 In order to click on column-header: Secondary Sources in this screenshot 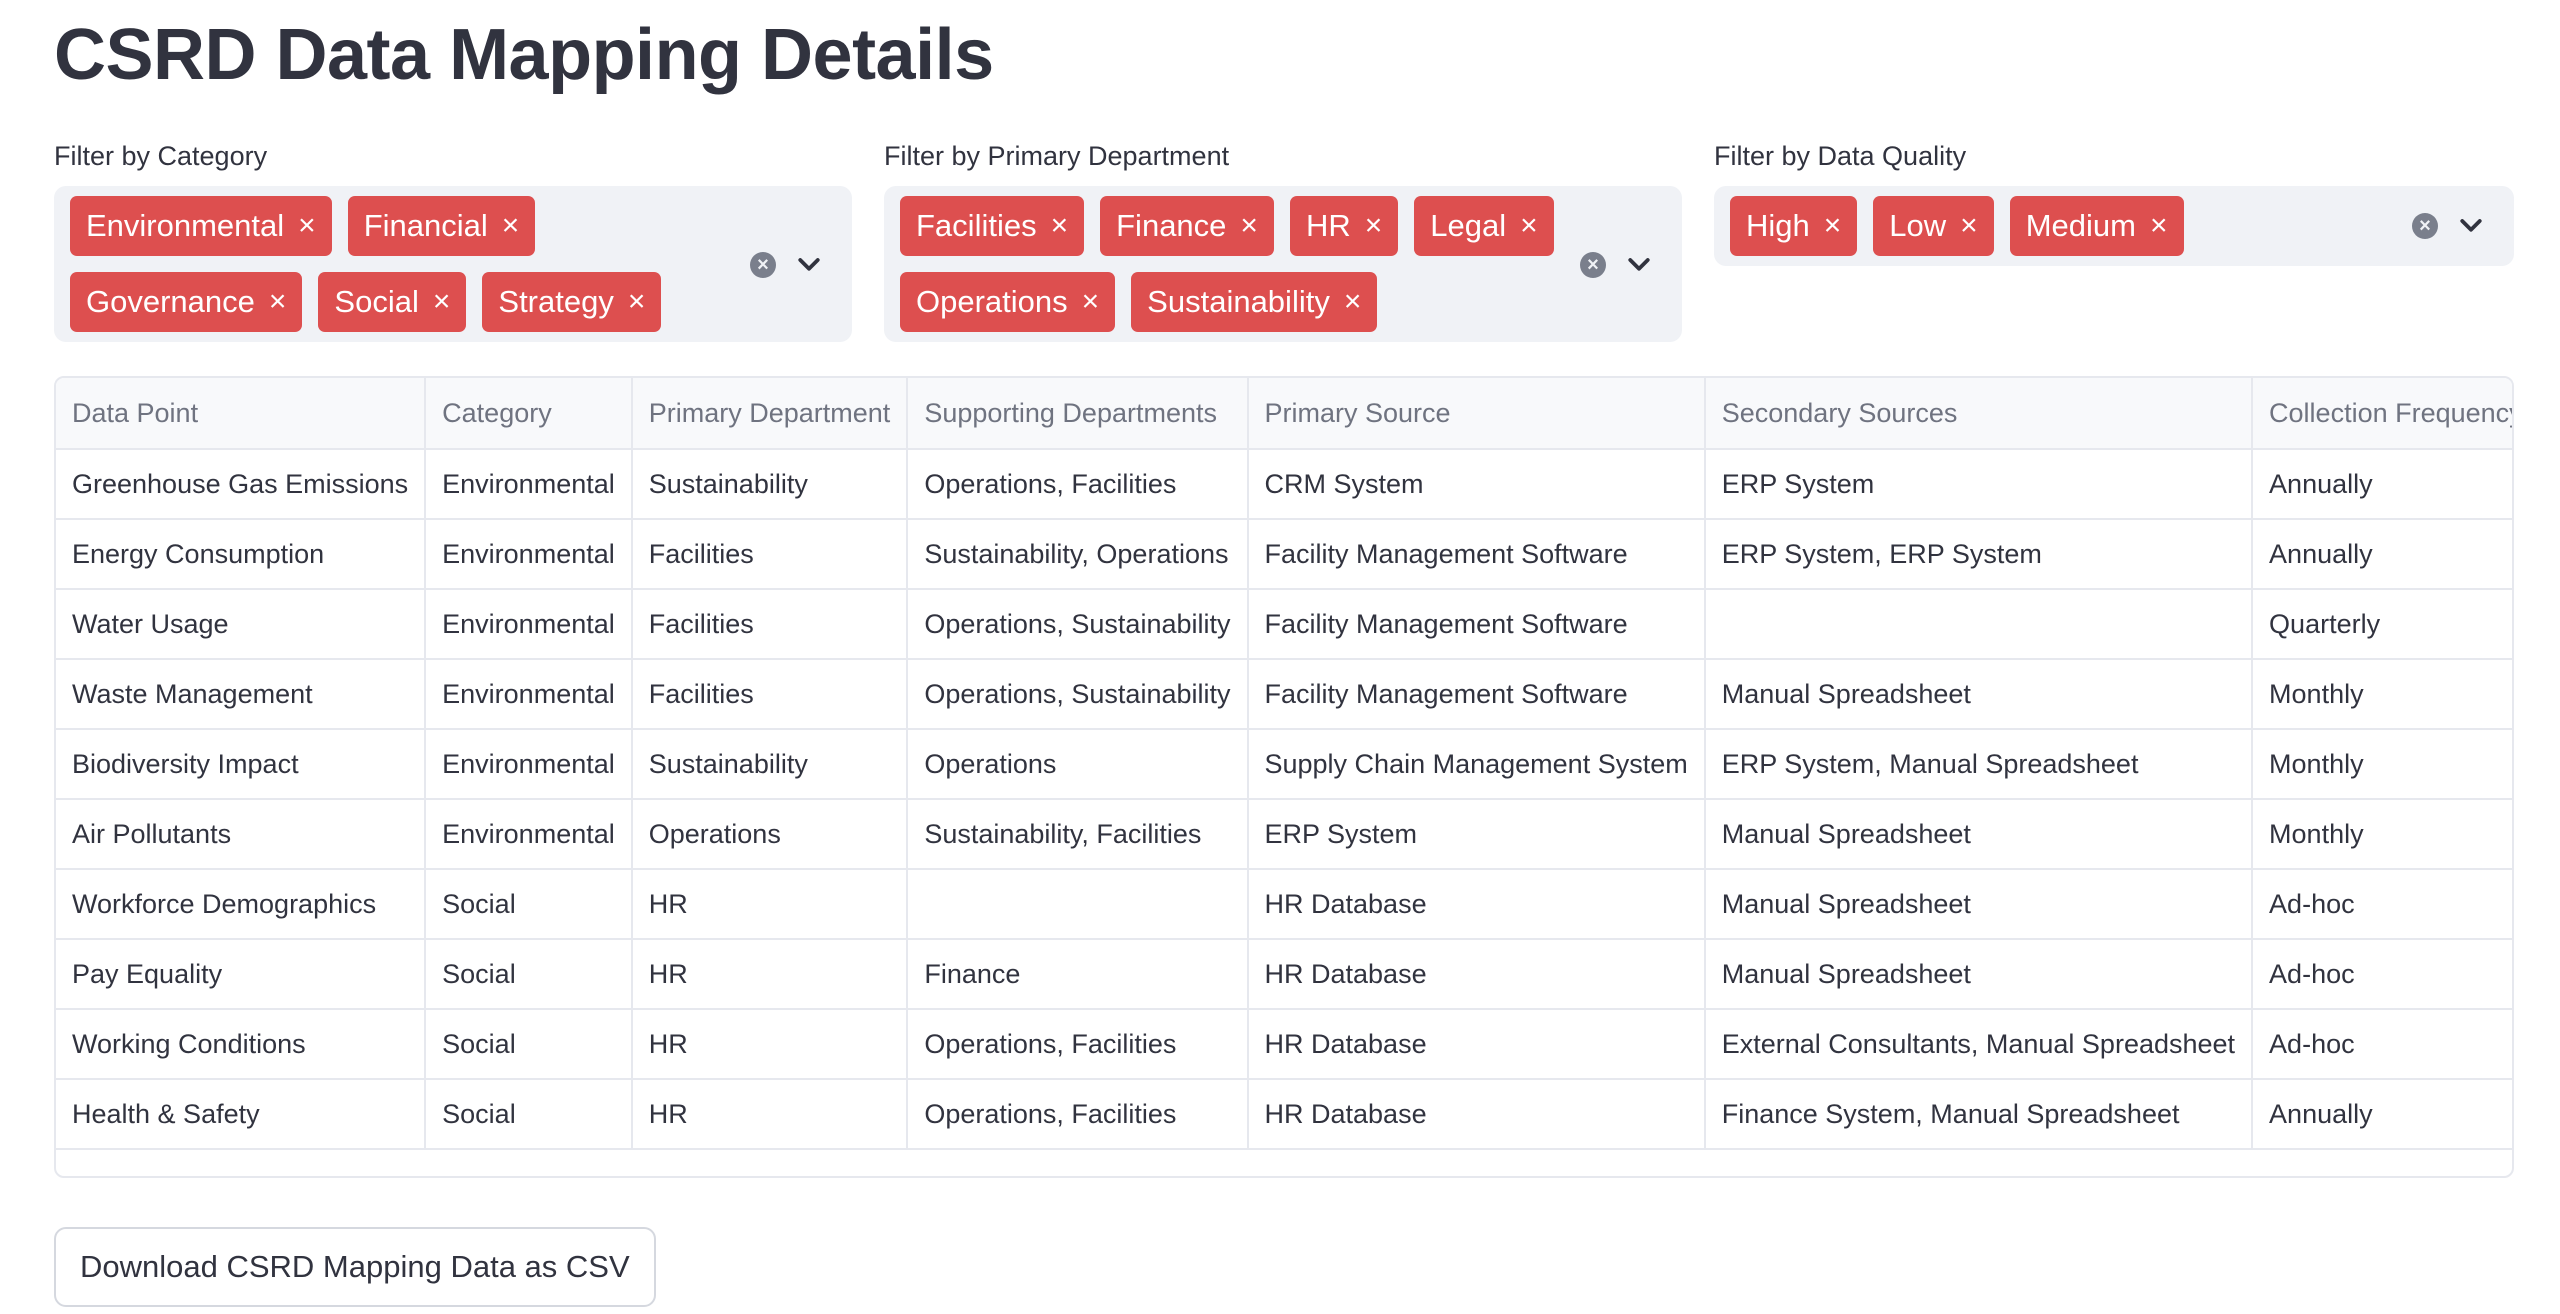, I will do `click(1979, 414)`.